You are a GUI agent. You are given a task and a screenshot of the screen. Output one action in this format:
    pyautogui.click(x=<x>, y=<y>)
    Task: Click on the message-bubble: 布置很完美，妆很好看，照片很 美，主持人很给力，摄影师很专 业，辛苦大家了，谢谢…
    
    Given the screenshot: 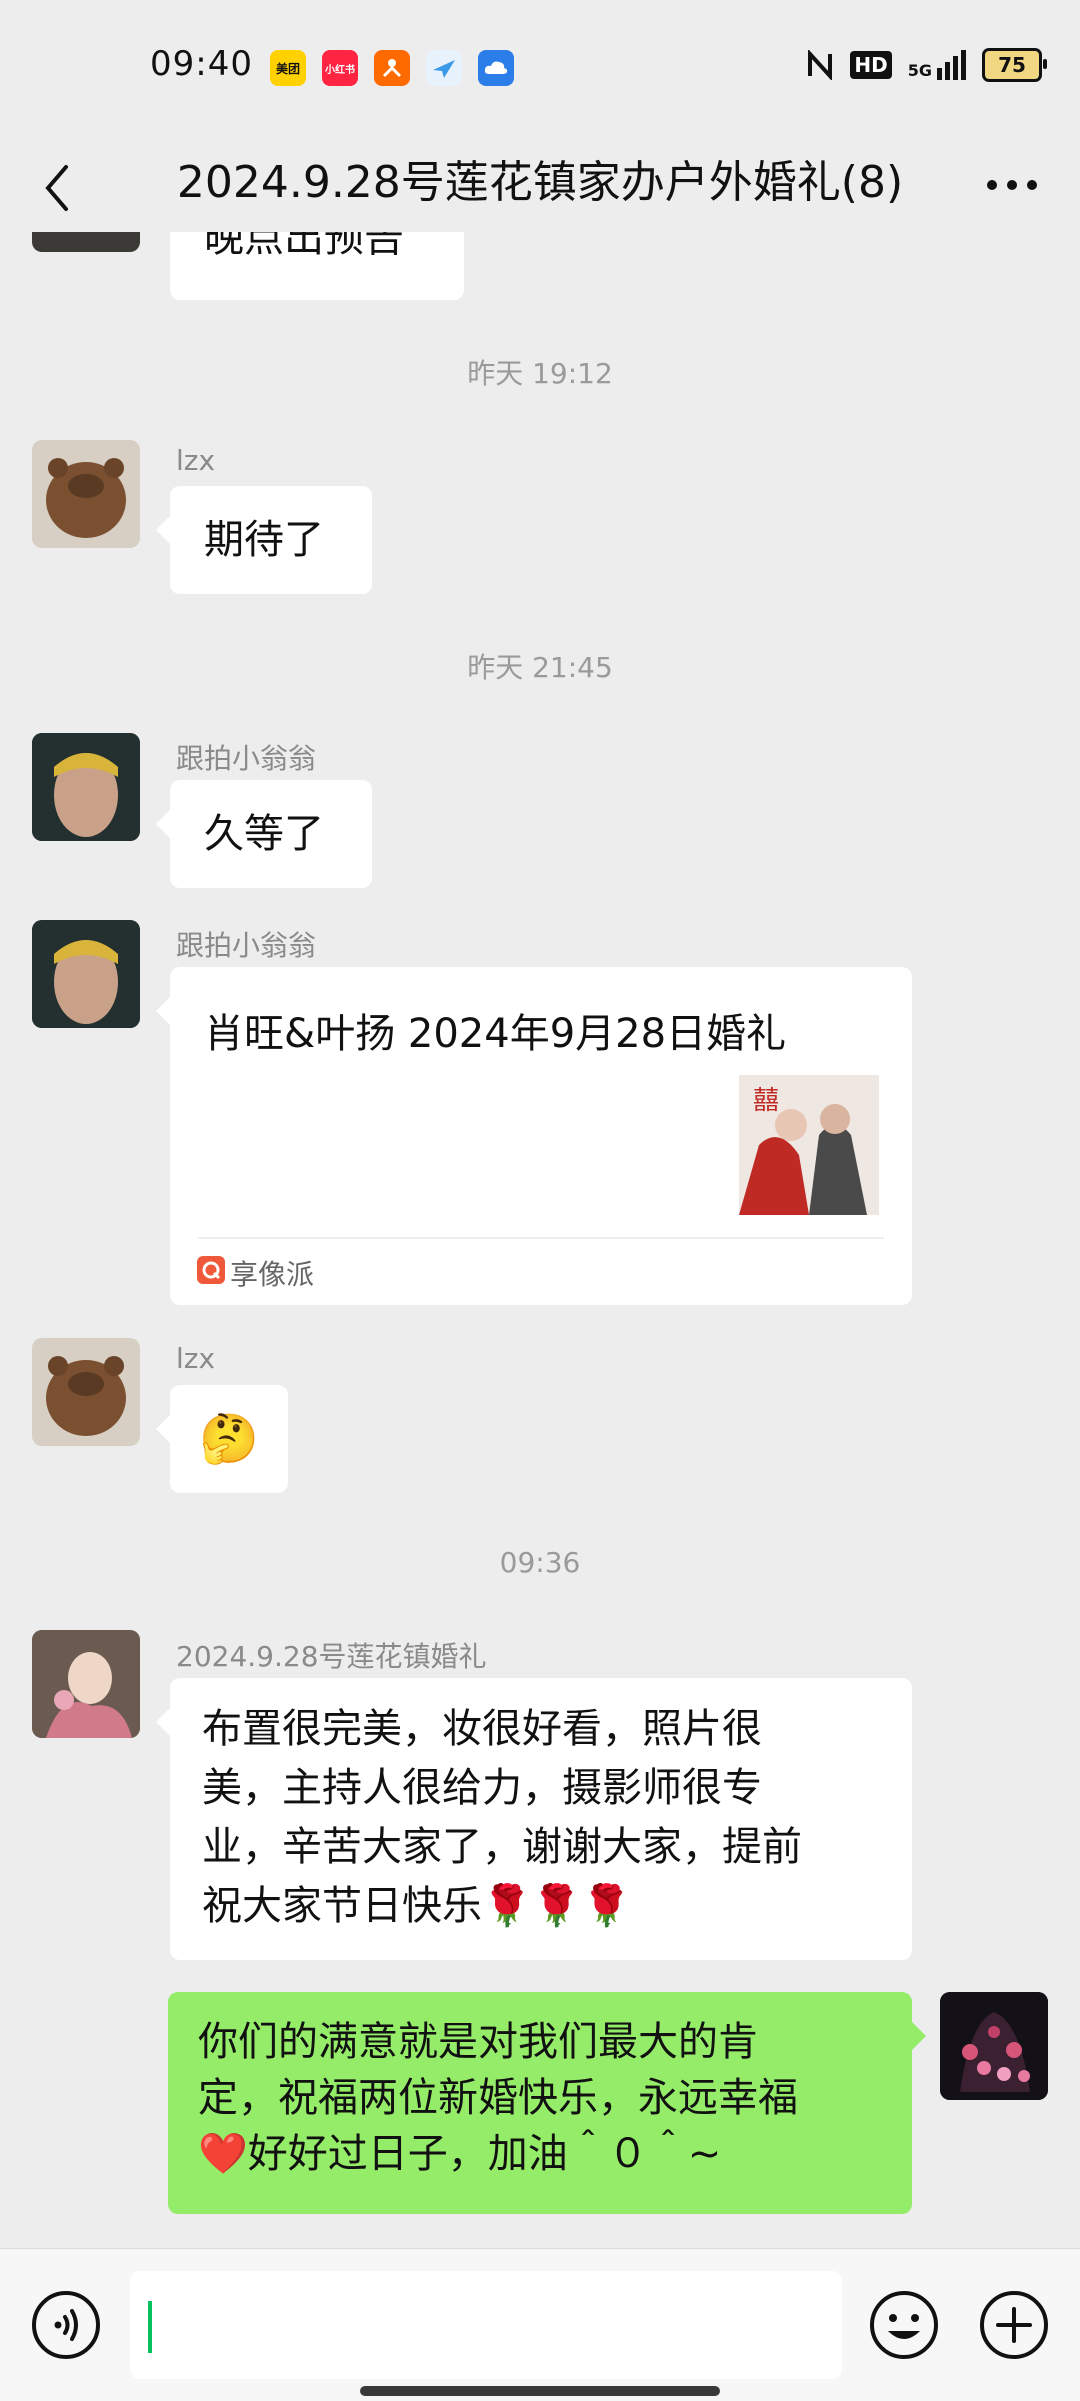 What is the action you would take?
    pyautogui.click(x=534, y=1819)
    